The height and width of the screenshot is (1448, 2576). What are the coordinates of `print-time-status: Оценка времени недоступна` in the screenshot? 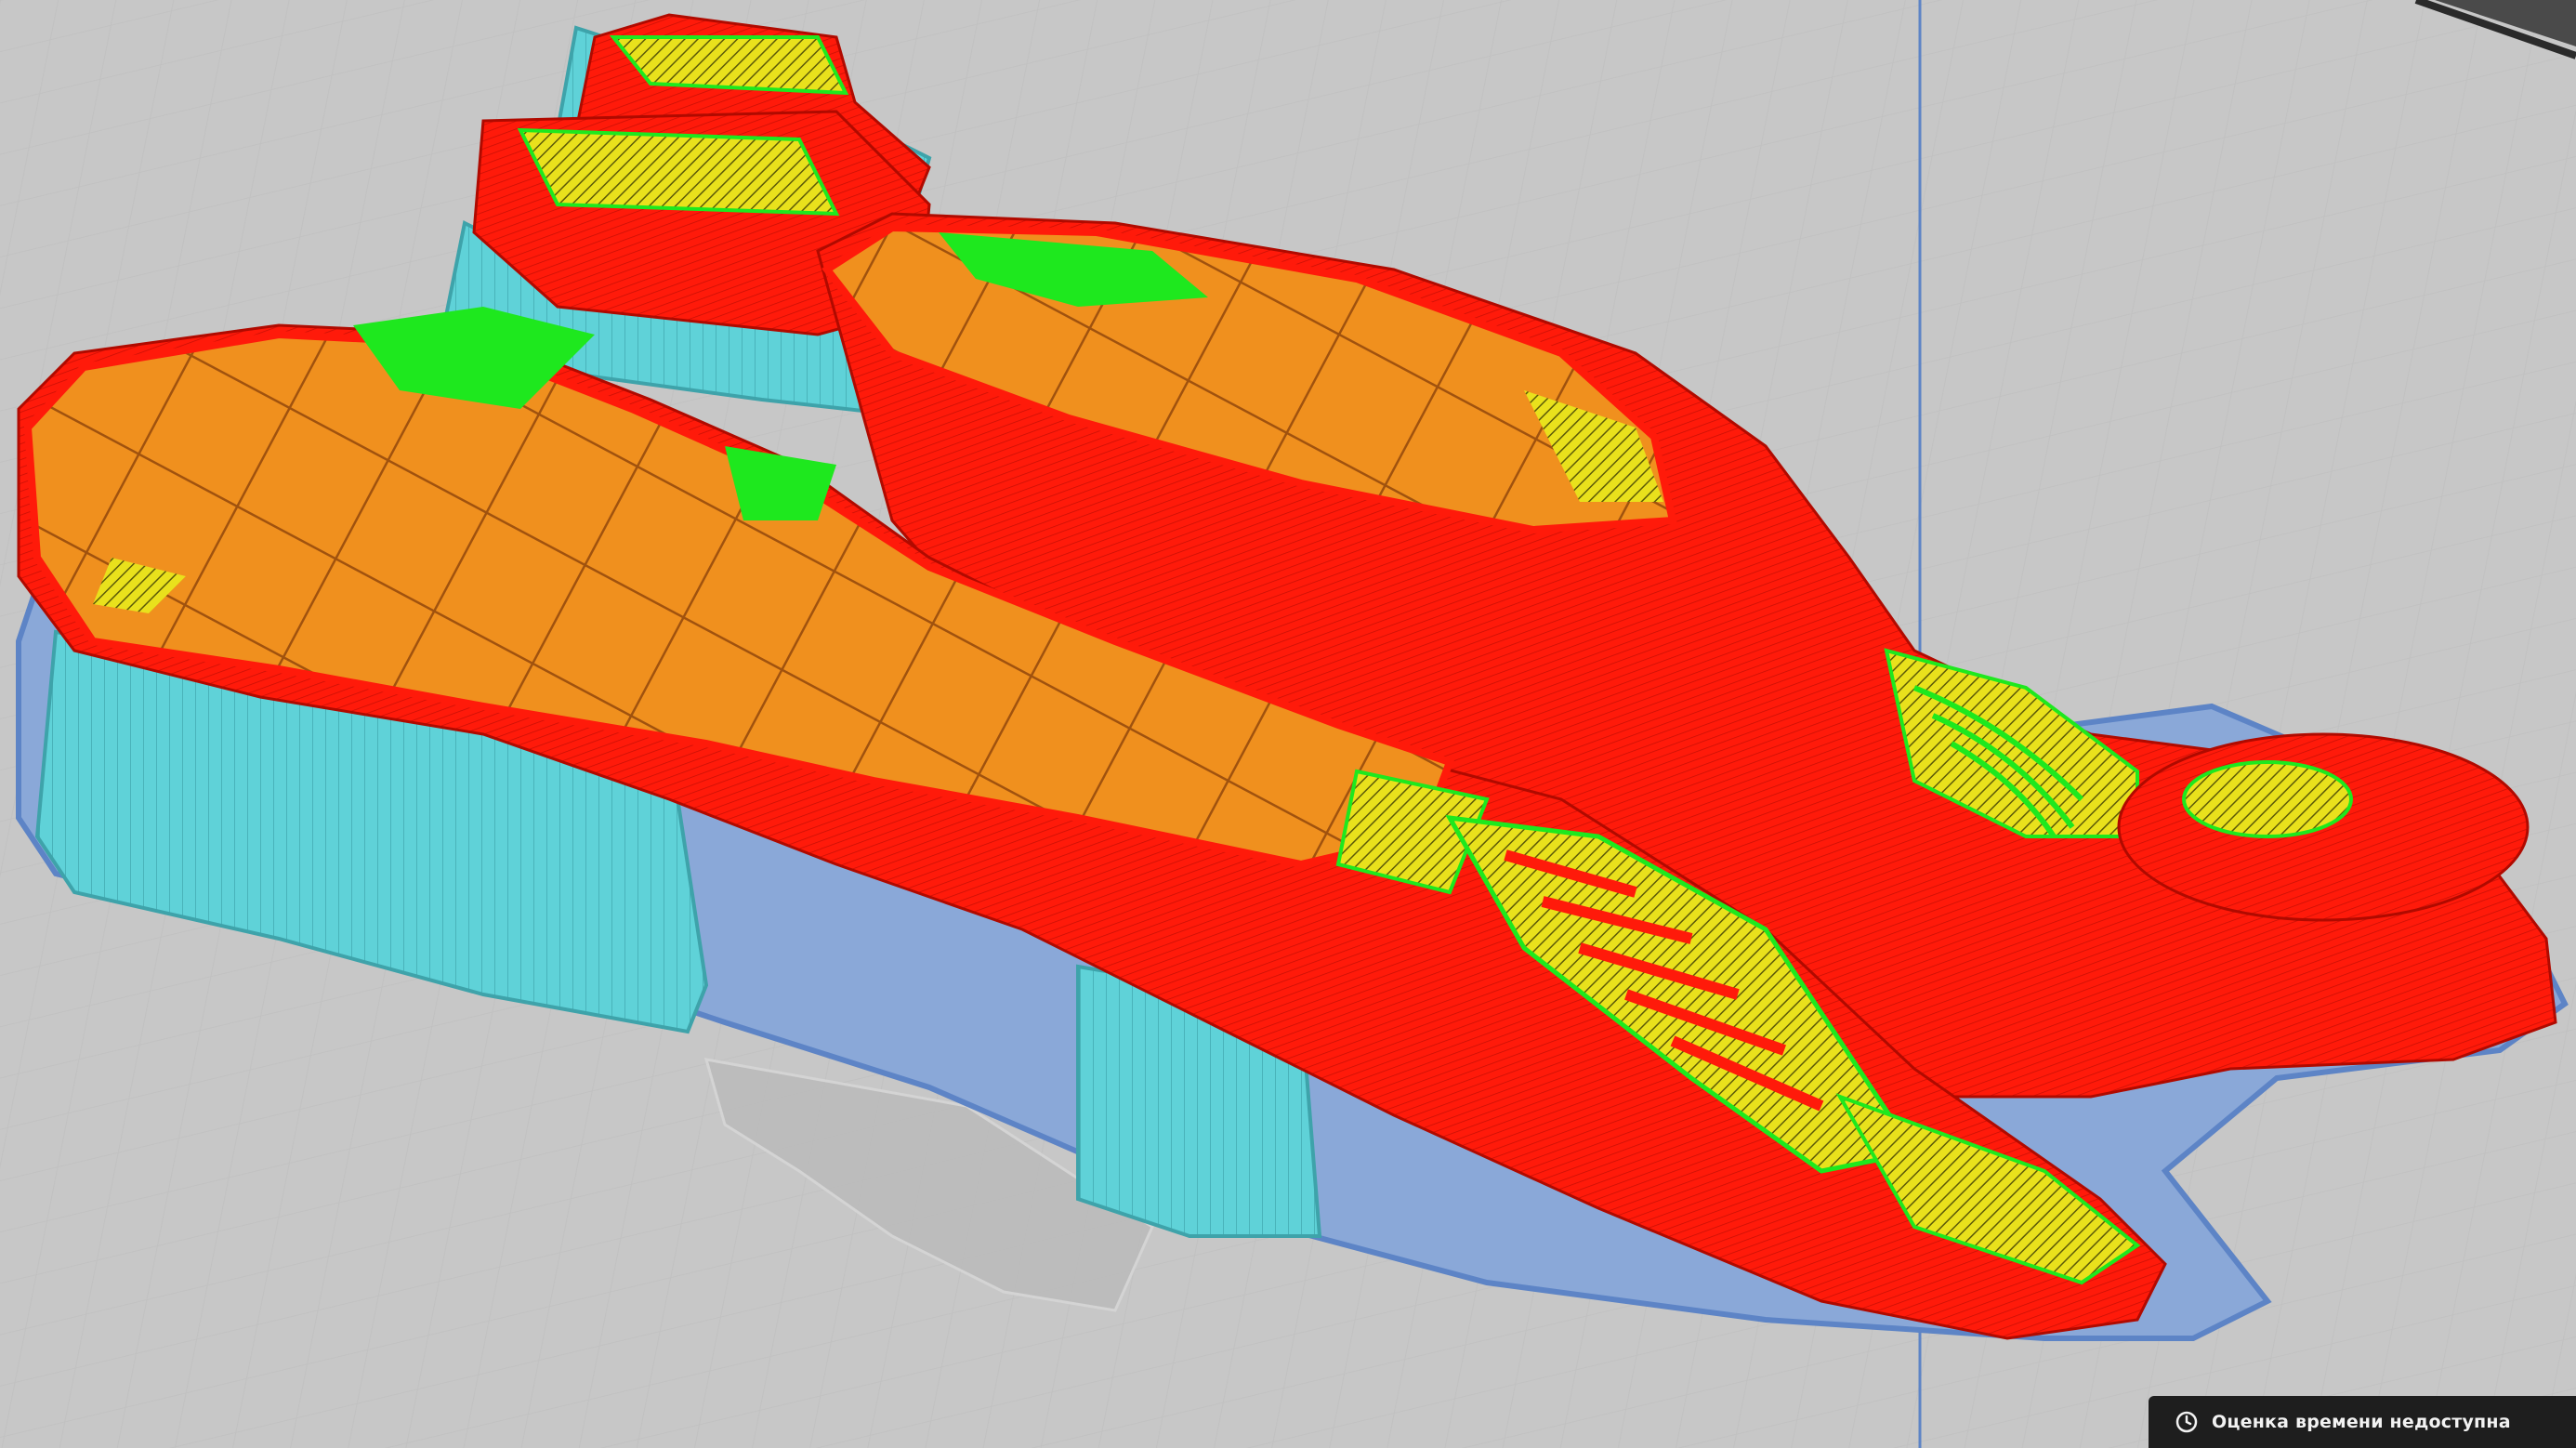 It's located at (2362, 1422).